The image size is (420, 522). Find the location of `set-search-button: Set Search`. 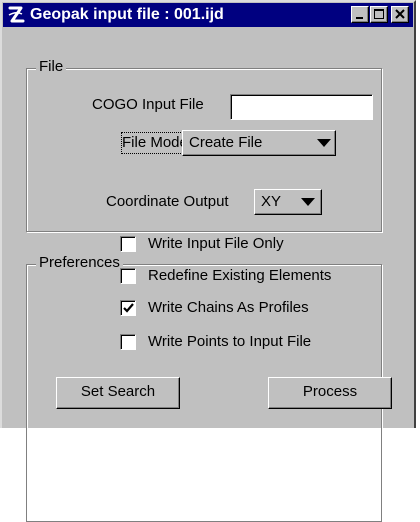

set-search-button: Set Search is located at coordinates (118, 393).